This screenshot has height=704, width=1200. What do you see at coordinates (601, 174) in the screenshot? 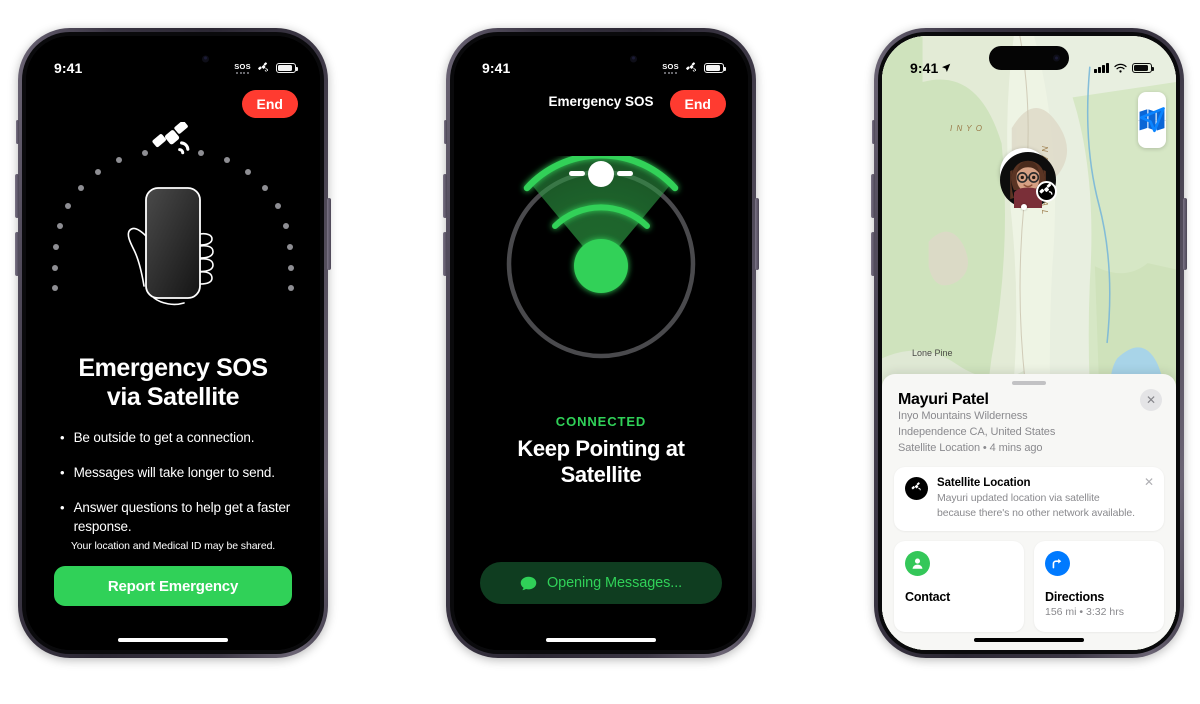
I see `satellite-marker` at bounding box center [601, 174].